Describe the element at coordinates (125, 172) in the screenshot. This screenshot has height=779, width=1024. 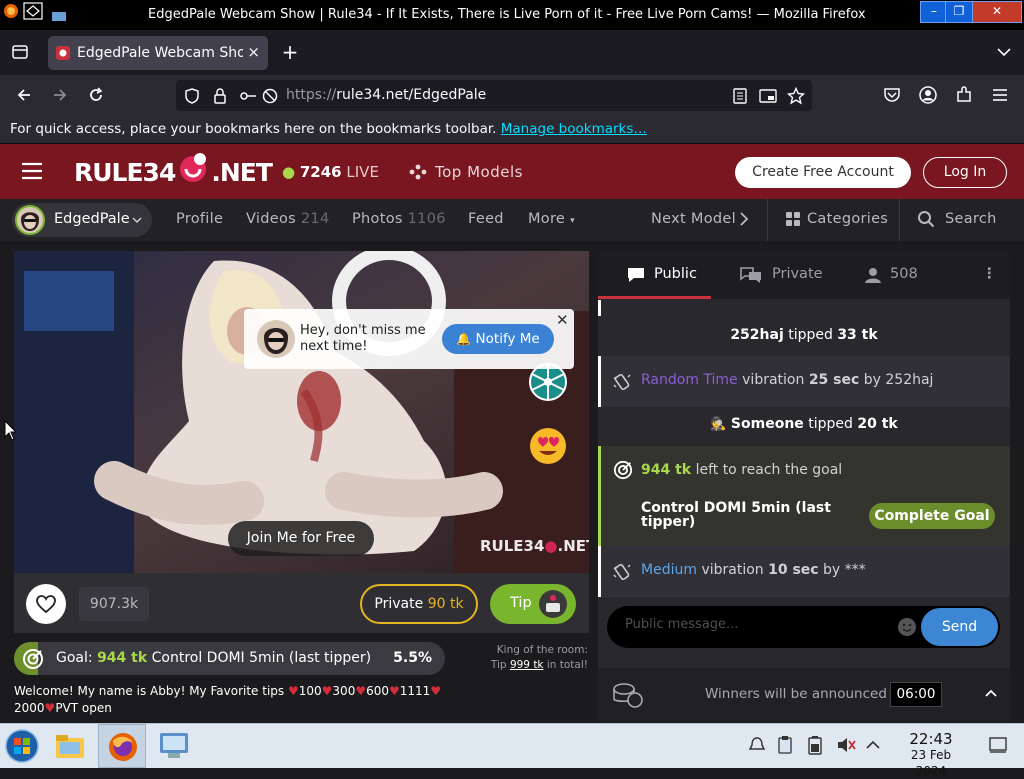
I see `logo-text-left: RULE34` at that location.